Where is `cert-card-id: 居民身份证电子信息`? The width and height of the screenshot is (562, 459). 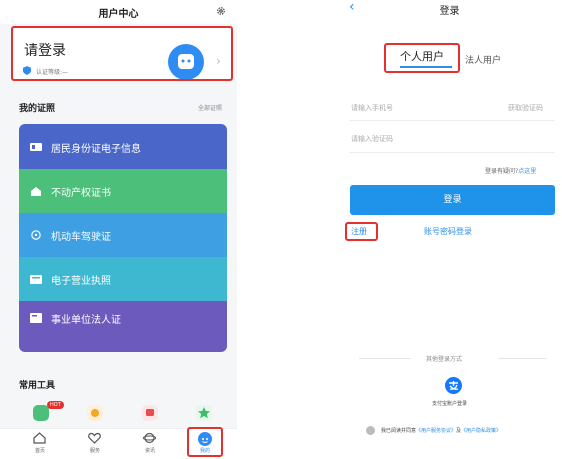 cert-card-id: 居民身份证电子信息 is located at coordinates (123, 146).